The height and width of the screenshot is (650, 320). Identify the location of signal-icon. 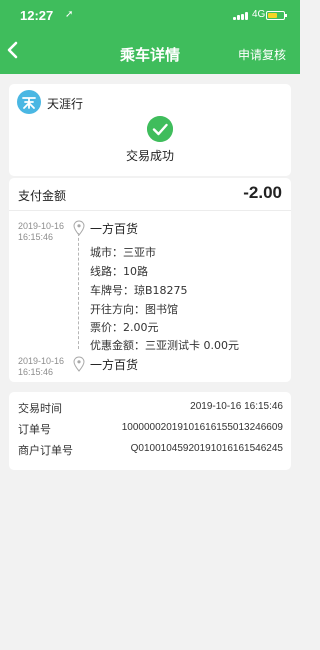
(241, 16).